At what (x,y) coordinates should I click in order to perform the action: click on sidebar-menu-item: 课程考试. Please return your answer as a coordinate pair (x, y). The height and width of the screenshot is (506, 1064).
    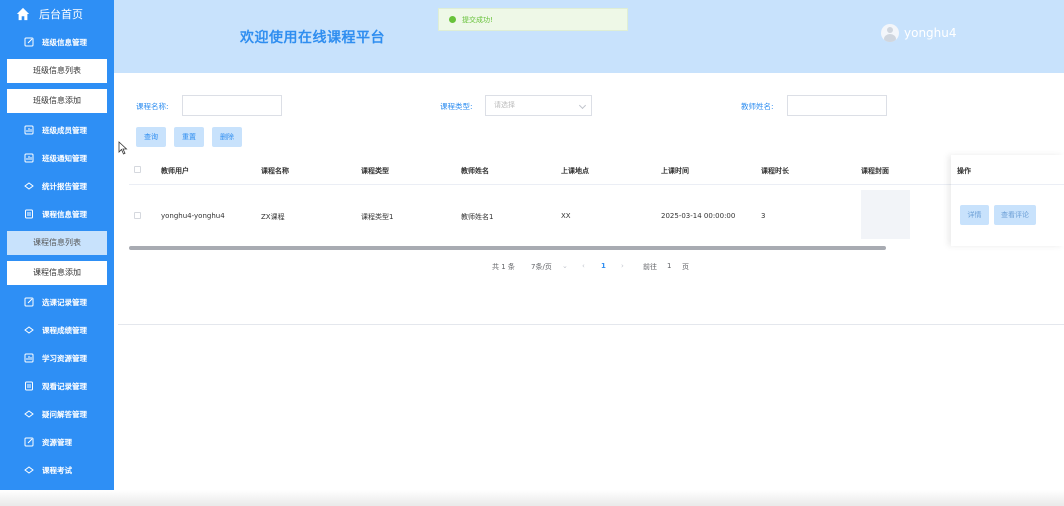
    Looking at the image, I should click on (57, 470).